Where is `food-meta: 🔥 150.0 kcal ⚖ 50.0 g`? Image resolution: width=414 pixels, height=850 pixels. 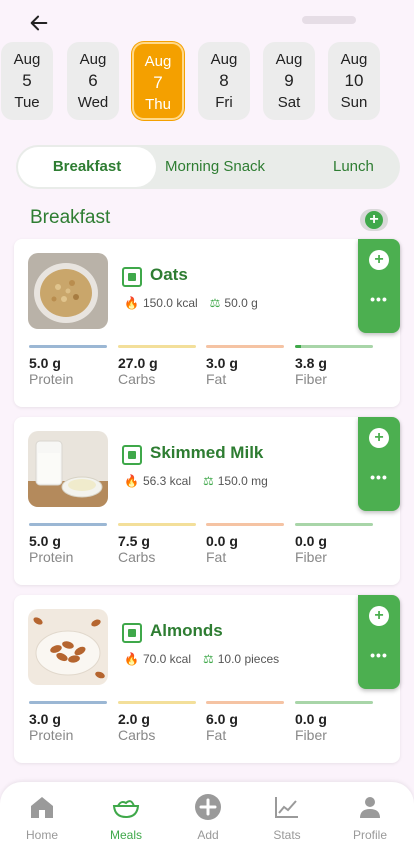 food-meta: 🔥 150.0 kcal ⚖ 50.0 g is located at coordinates (191, 303).